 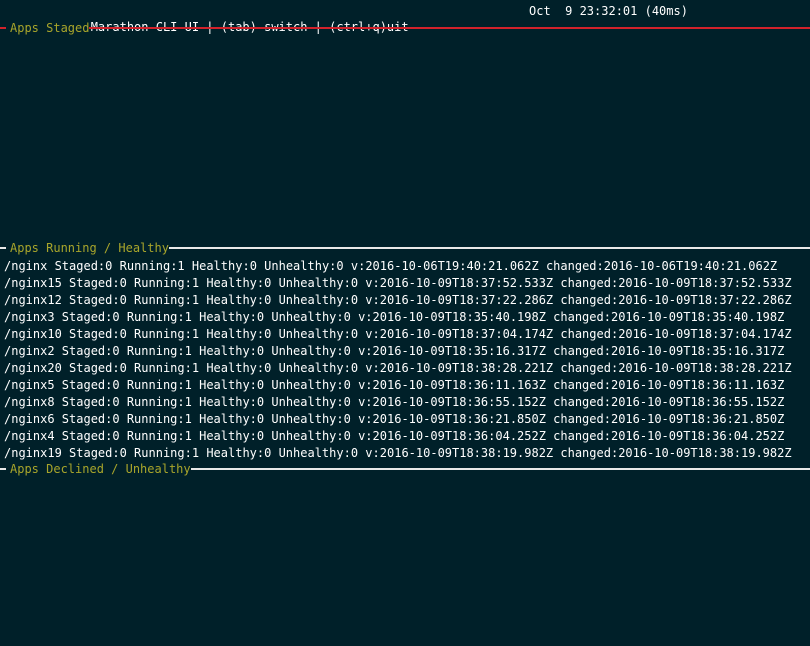 I want to click on app-version: 2016-10-09T18:35:16.317Z, so click(x=459, y=351).